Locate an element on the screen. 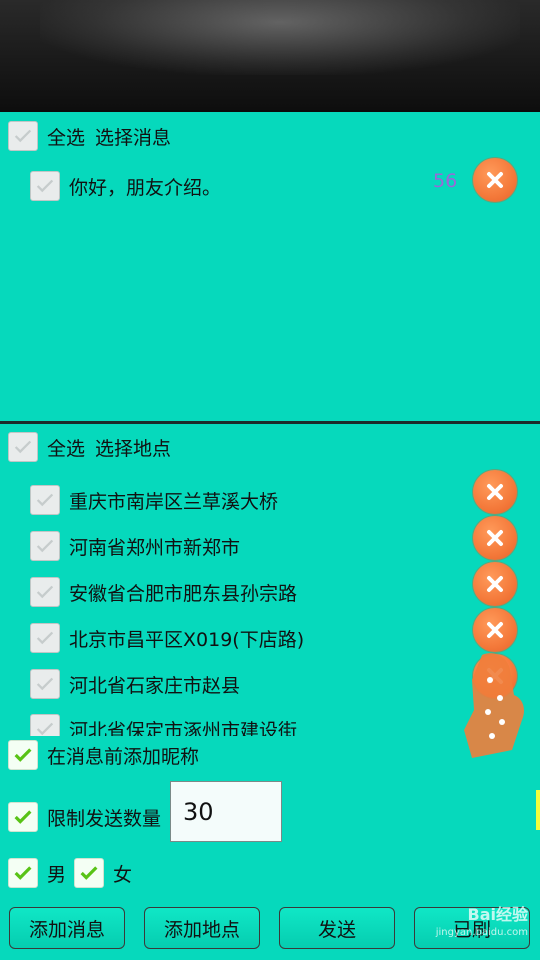 The height and width of the screenshot is (960, 540). scroll-edge-indicator is located at coordinates (538, 810).